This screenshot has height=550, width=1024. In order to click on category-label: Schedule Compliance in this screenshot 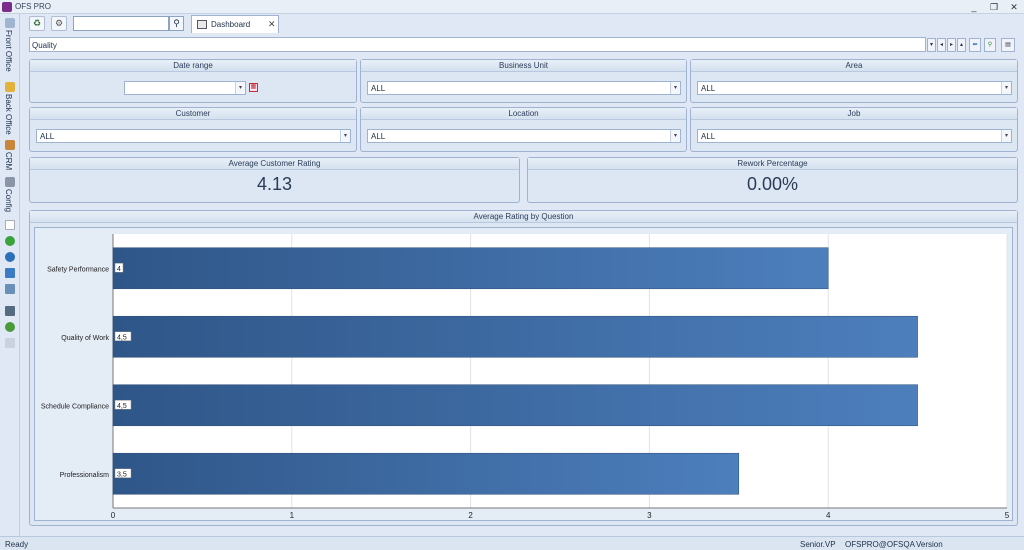, I will do `click(75, 406)`.